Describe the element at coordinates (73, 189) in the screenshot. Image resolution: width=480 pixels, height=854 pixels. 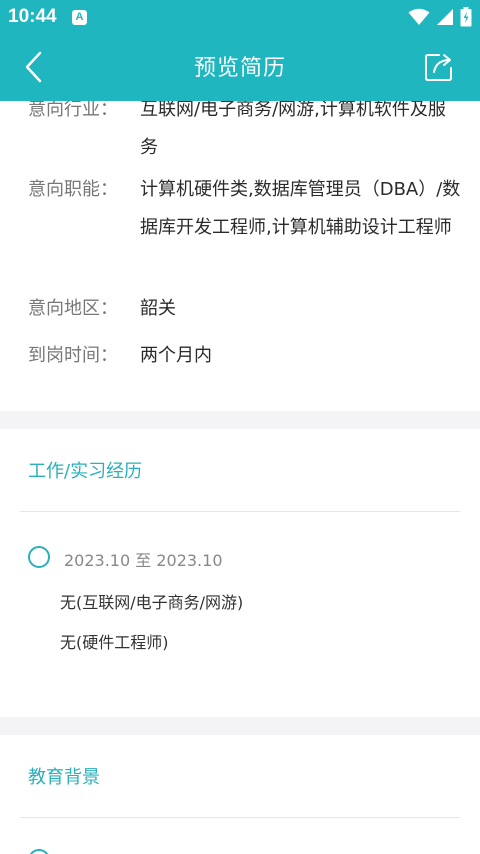
I see `intent-label: 意向职能：` at that location.